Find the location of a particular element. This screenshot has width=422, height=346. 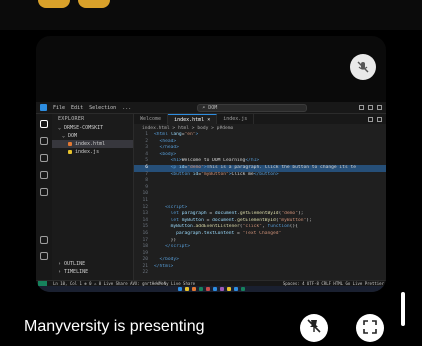

code-line: 21 </html> is located at coordinates (260, 267).